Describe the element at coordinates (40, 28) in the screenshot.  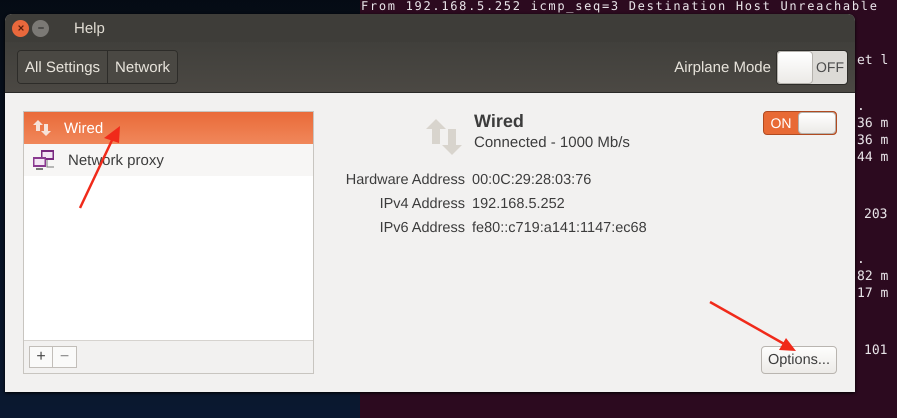
I see `minimize-button` at that location.